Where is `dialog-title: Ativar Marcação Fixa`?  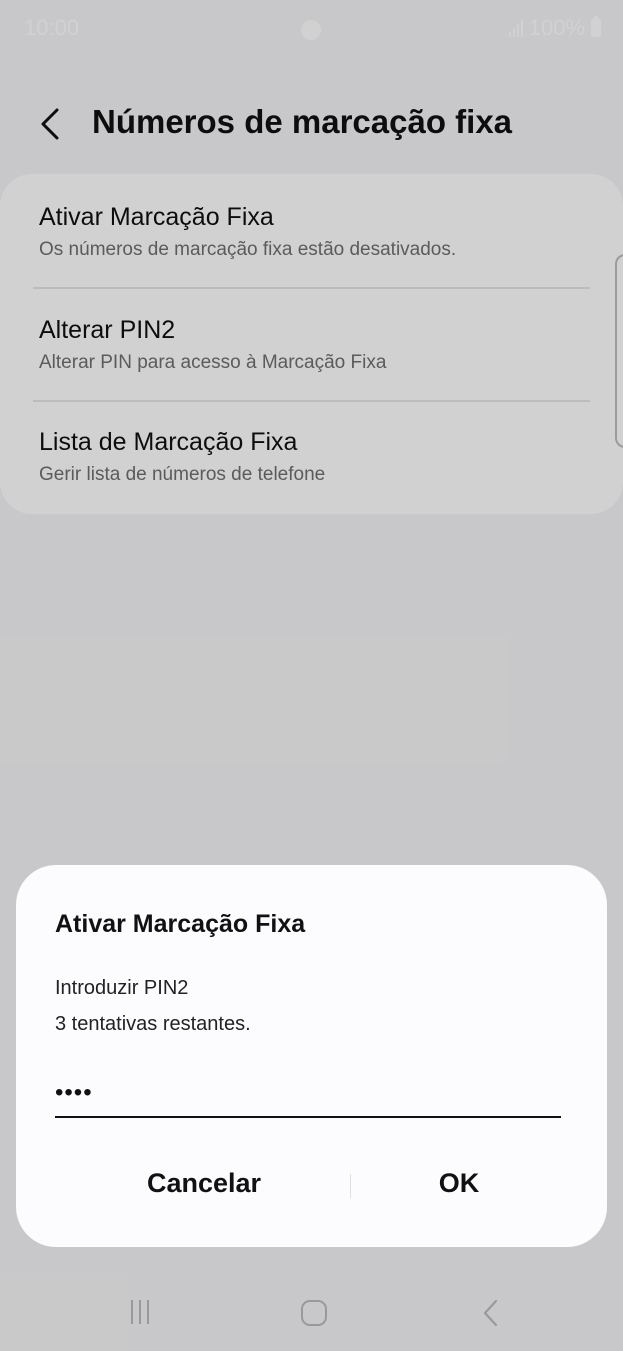 dialog-title: Ativar Marcação Fixa is located at coordinates (180, 924).